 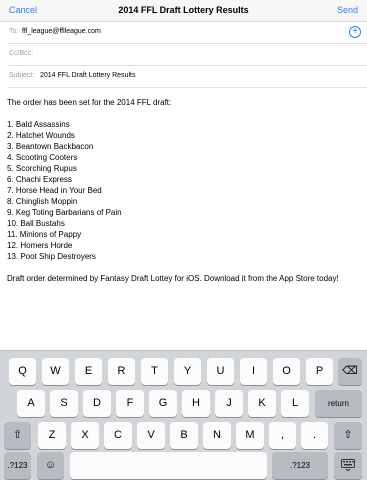 What do you see at coordinates (51, 256) in the screenshot?
I see `list-item: 13. Poot Ship Destroyers` at bounding box center [51, 256].